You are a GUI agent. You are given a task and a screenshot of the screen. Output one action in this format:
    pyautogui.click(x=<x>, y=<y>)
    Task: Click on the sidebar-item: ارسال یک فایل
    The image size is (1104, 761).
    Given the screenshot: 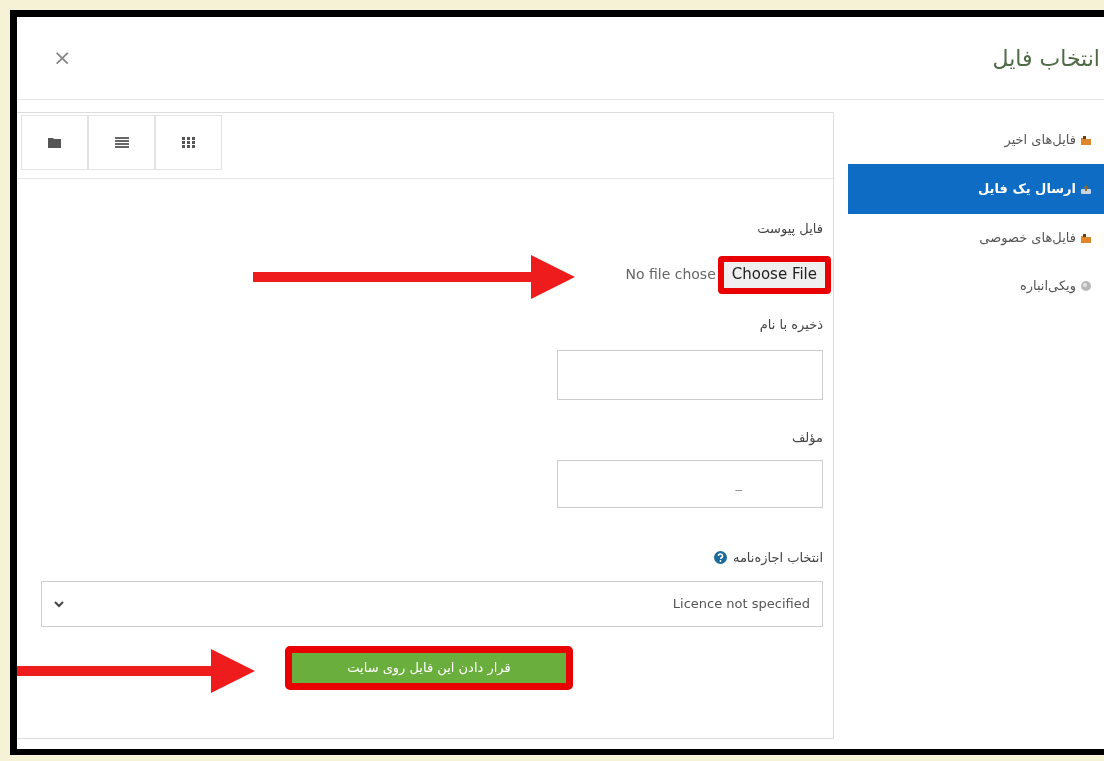 What is the action you would take?
    pyautogui.click(x=976, y=189)
    